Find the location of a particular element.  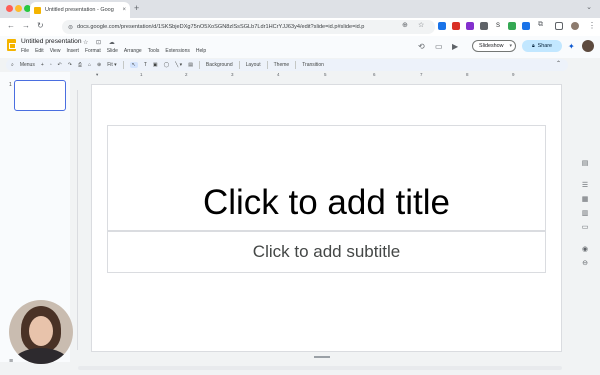

profile-avatar is located at coordinates (575, 26).